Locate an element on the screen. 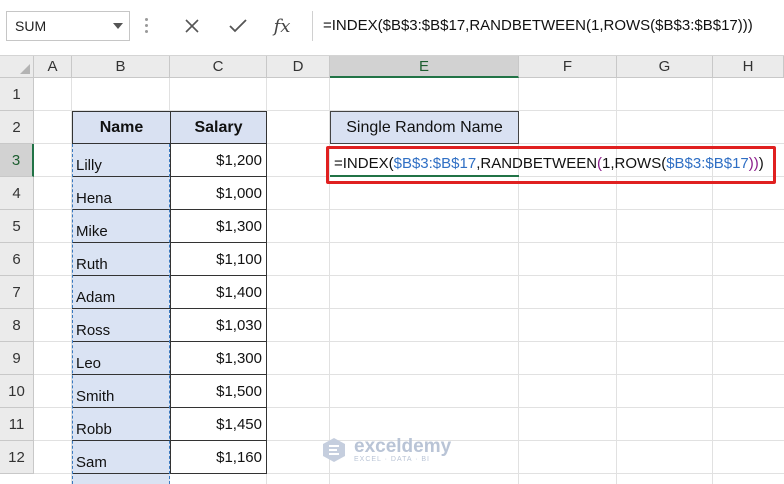 The image size is (784, 484). watermark-tagline: EXCEL · DATA · BI is located at coordinates (392, 459).